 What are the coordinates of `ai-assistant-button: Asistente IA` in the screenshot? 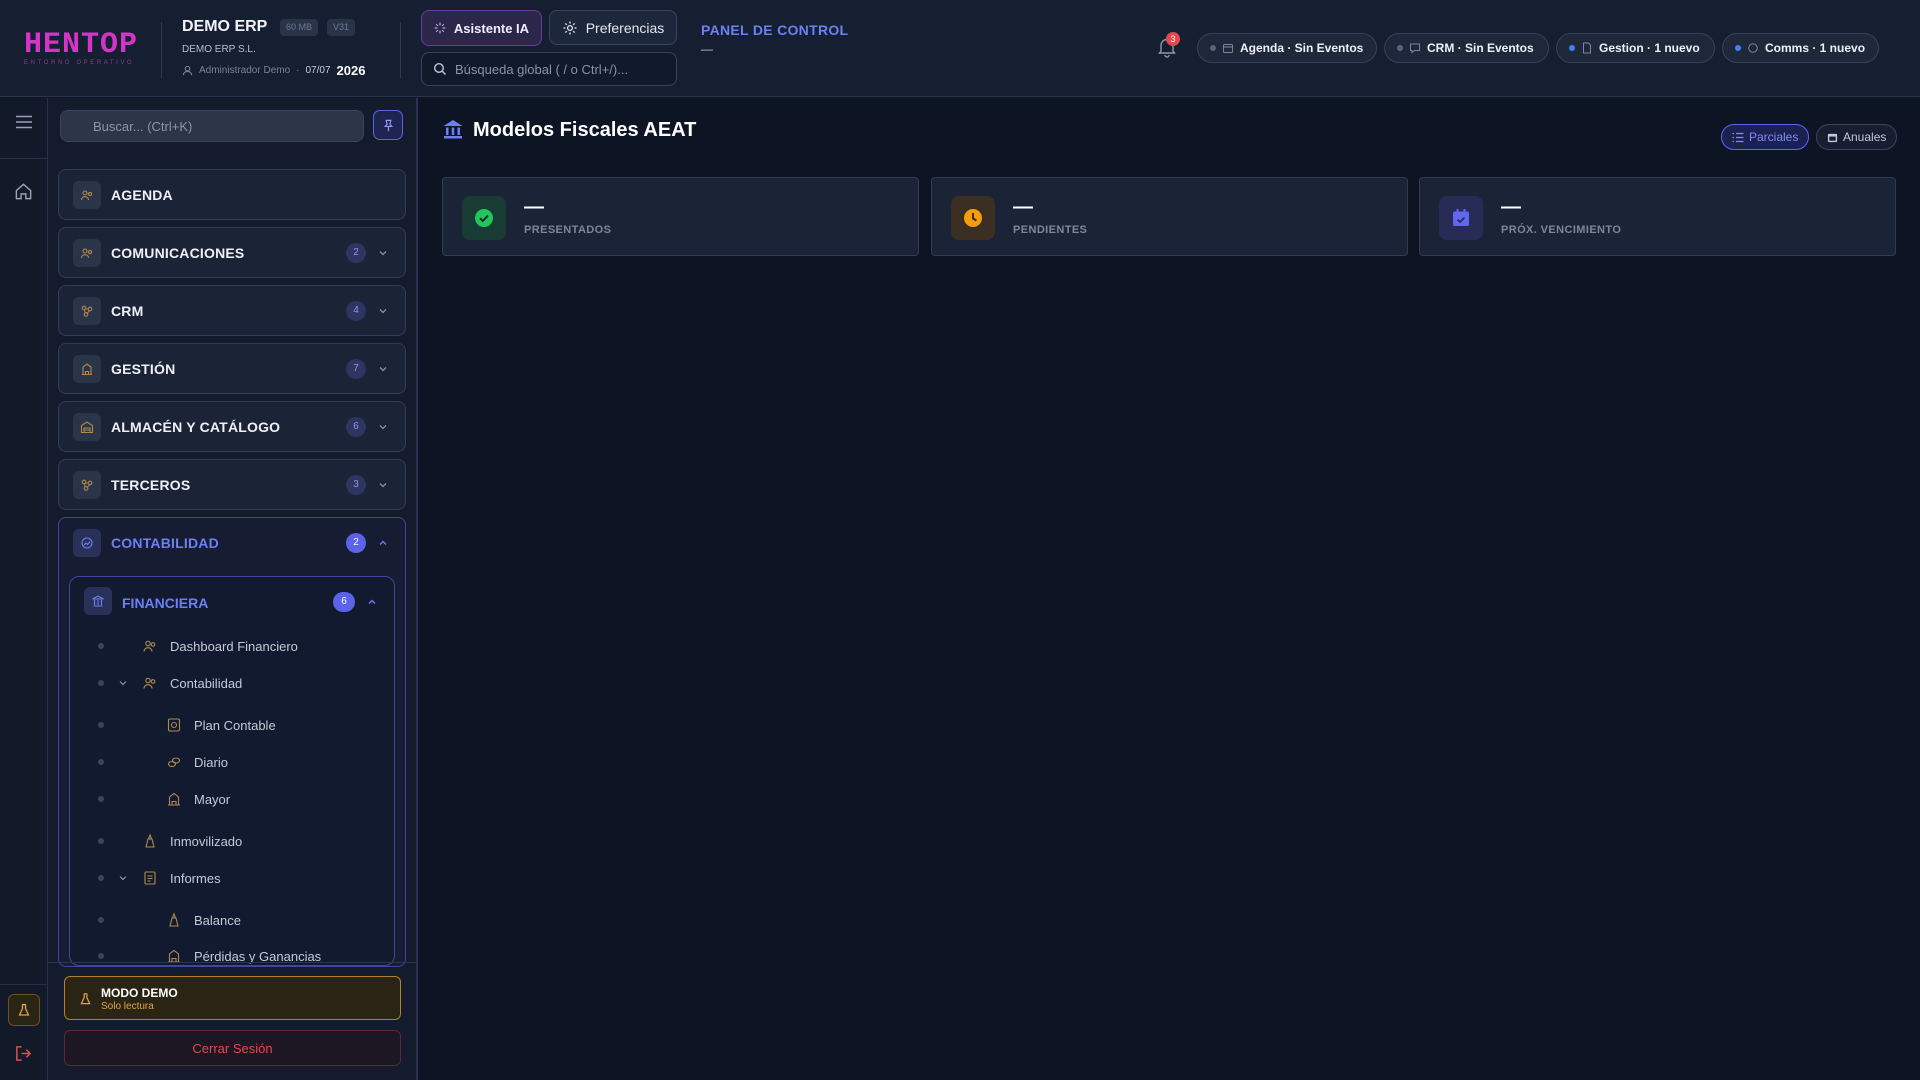 It's located at (481, 28).